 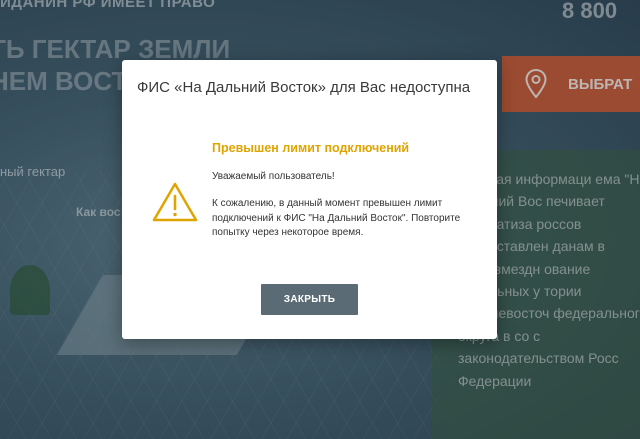 What do you see at coordinates (273, 176) in the screenshot?
I see `dialog-greeting: Уважаемый пользователь!` at bounding box center [273, 176].